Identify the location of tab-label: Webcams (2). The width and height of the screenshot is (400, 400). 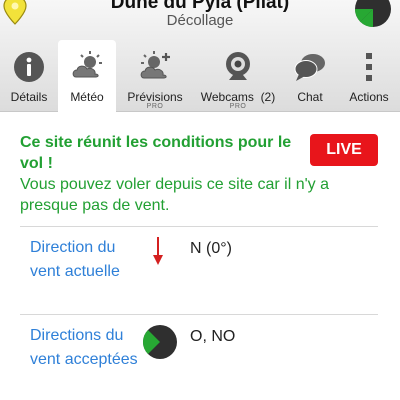
(238, 97).